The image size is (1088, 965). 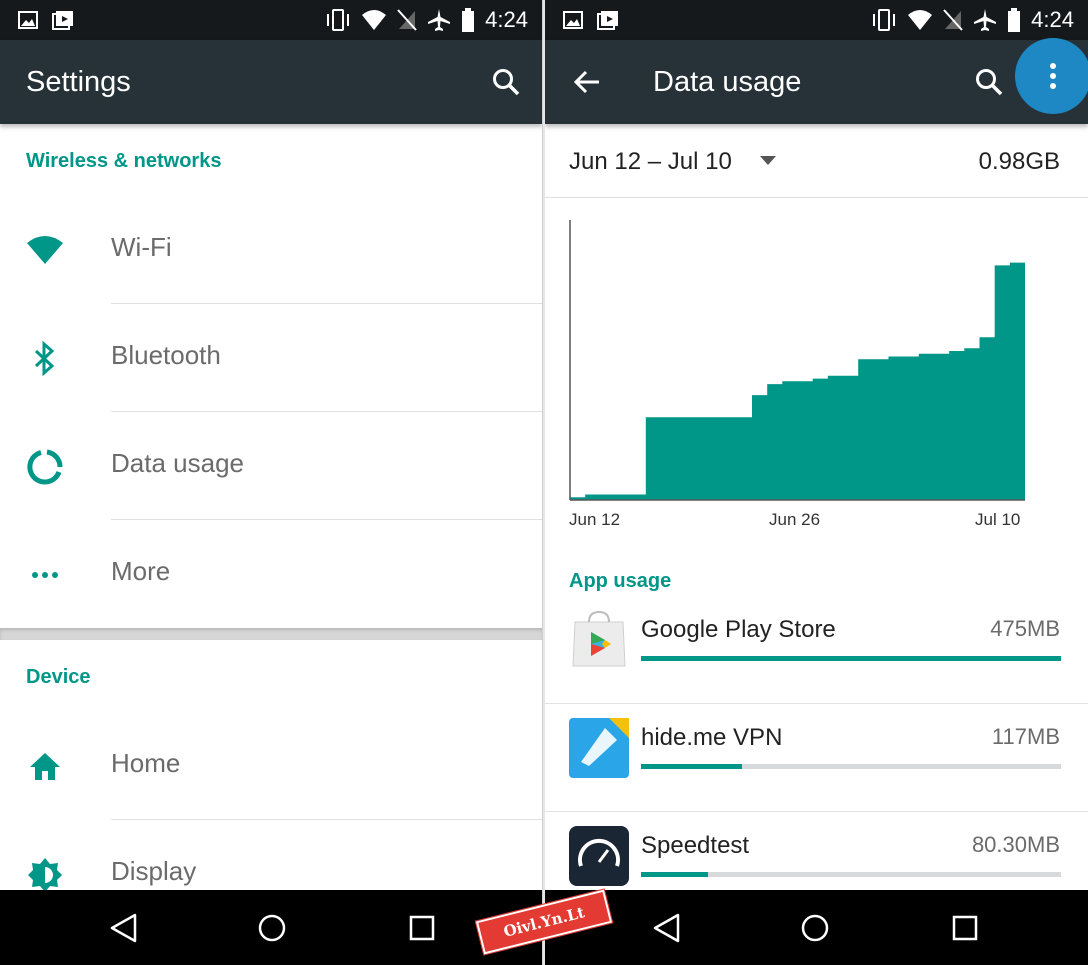 I want to click on settings-item-data-usage: Data usage, so click(x=271, y=466).